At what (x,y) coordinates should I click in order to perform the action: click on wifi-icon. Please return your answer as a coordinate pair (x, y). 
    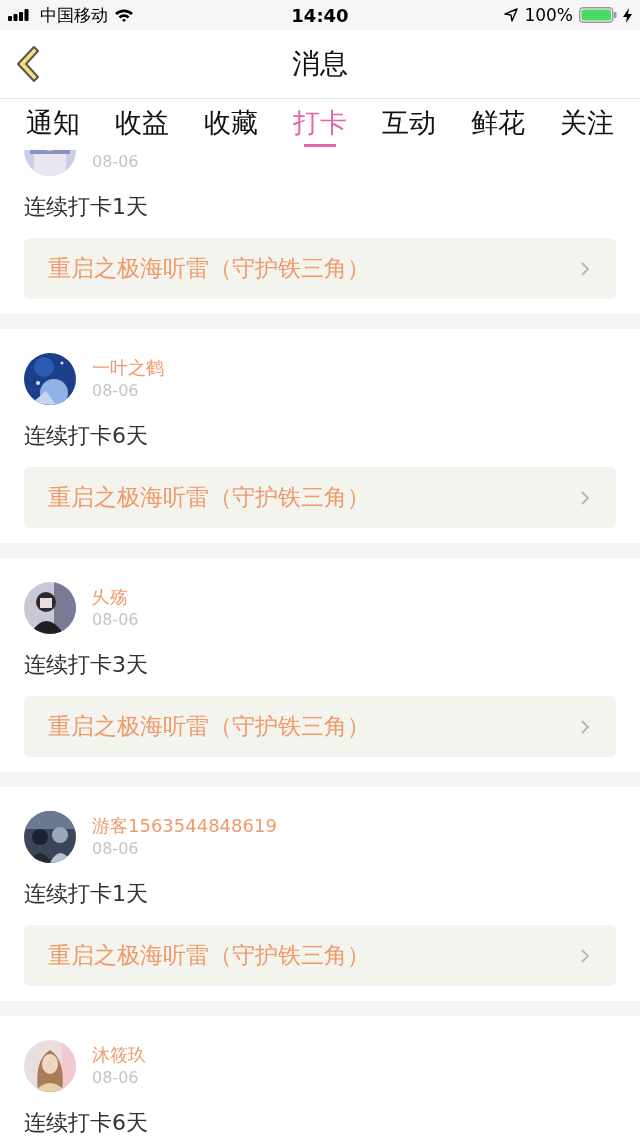
    Looking at the image, I should click on (124, 15).